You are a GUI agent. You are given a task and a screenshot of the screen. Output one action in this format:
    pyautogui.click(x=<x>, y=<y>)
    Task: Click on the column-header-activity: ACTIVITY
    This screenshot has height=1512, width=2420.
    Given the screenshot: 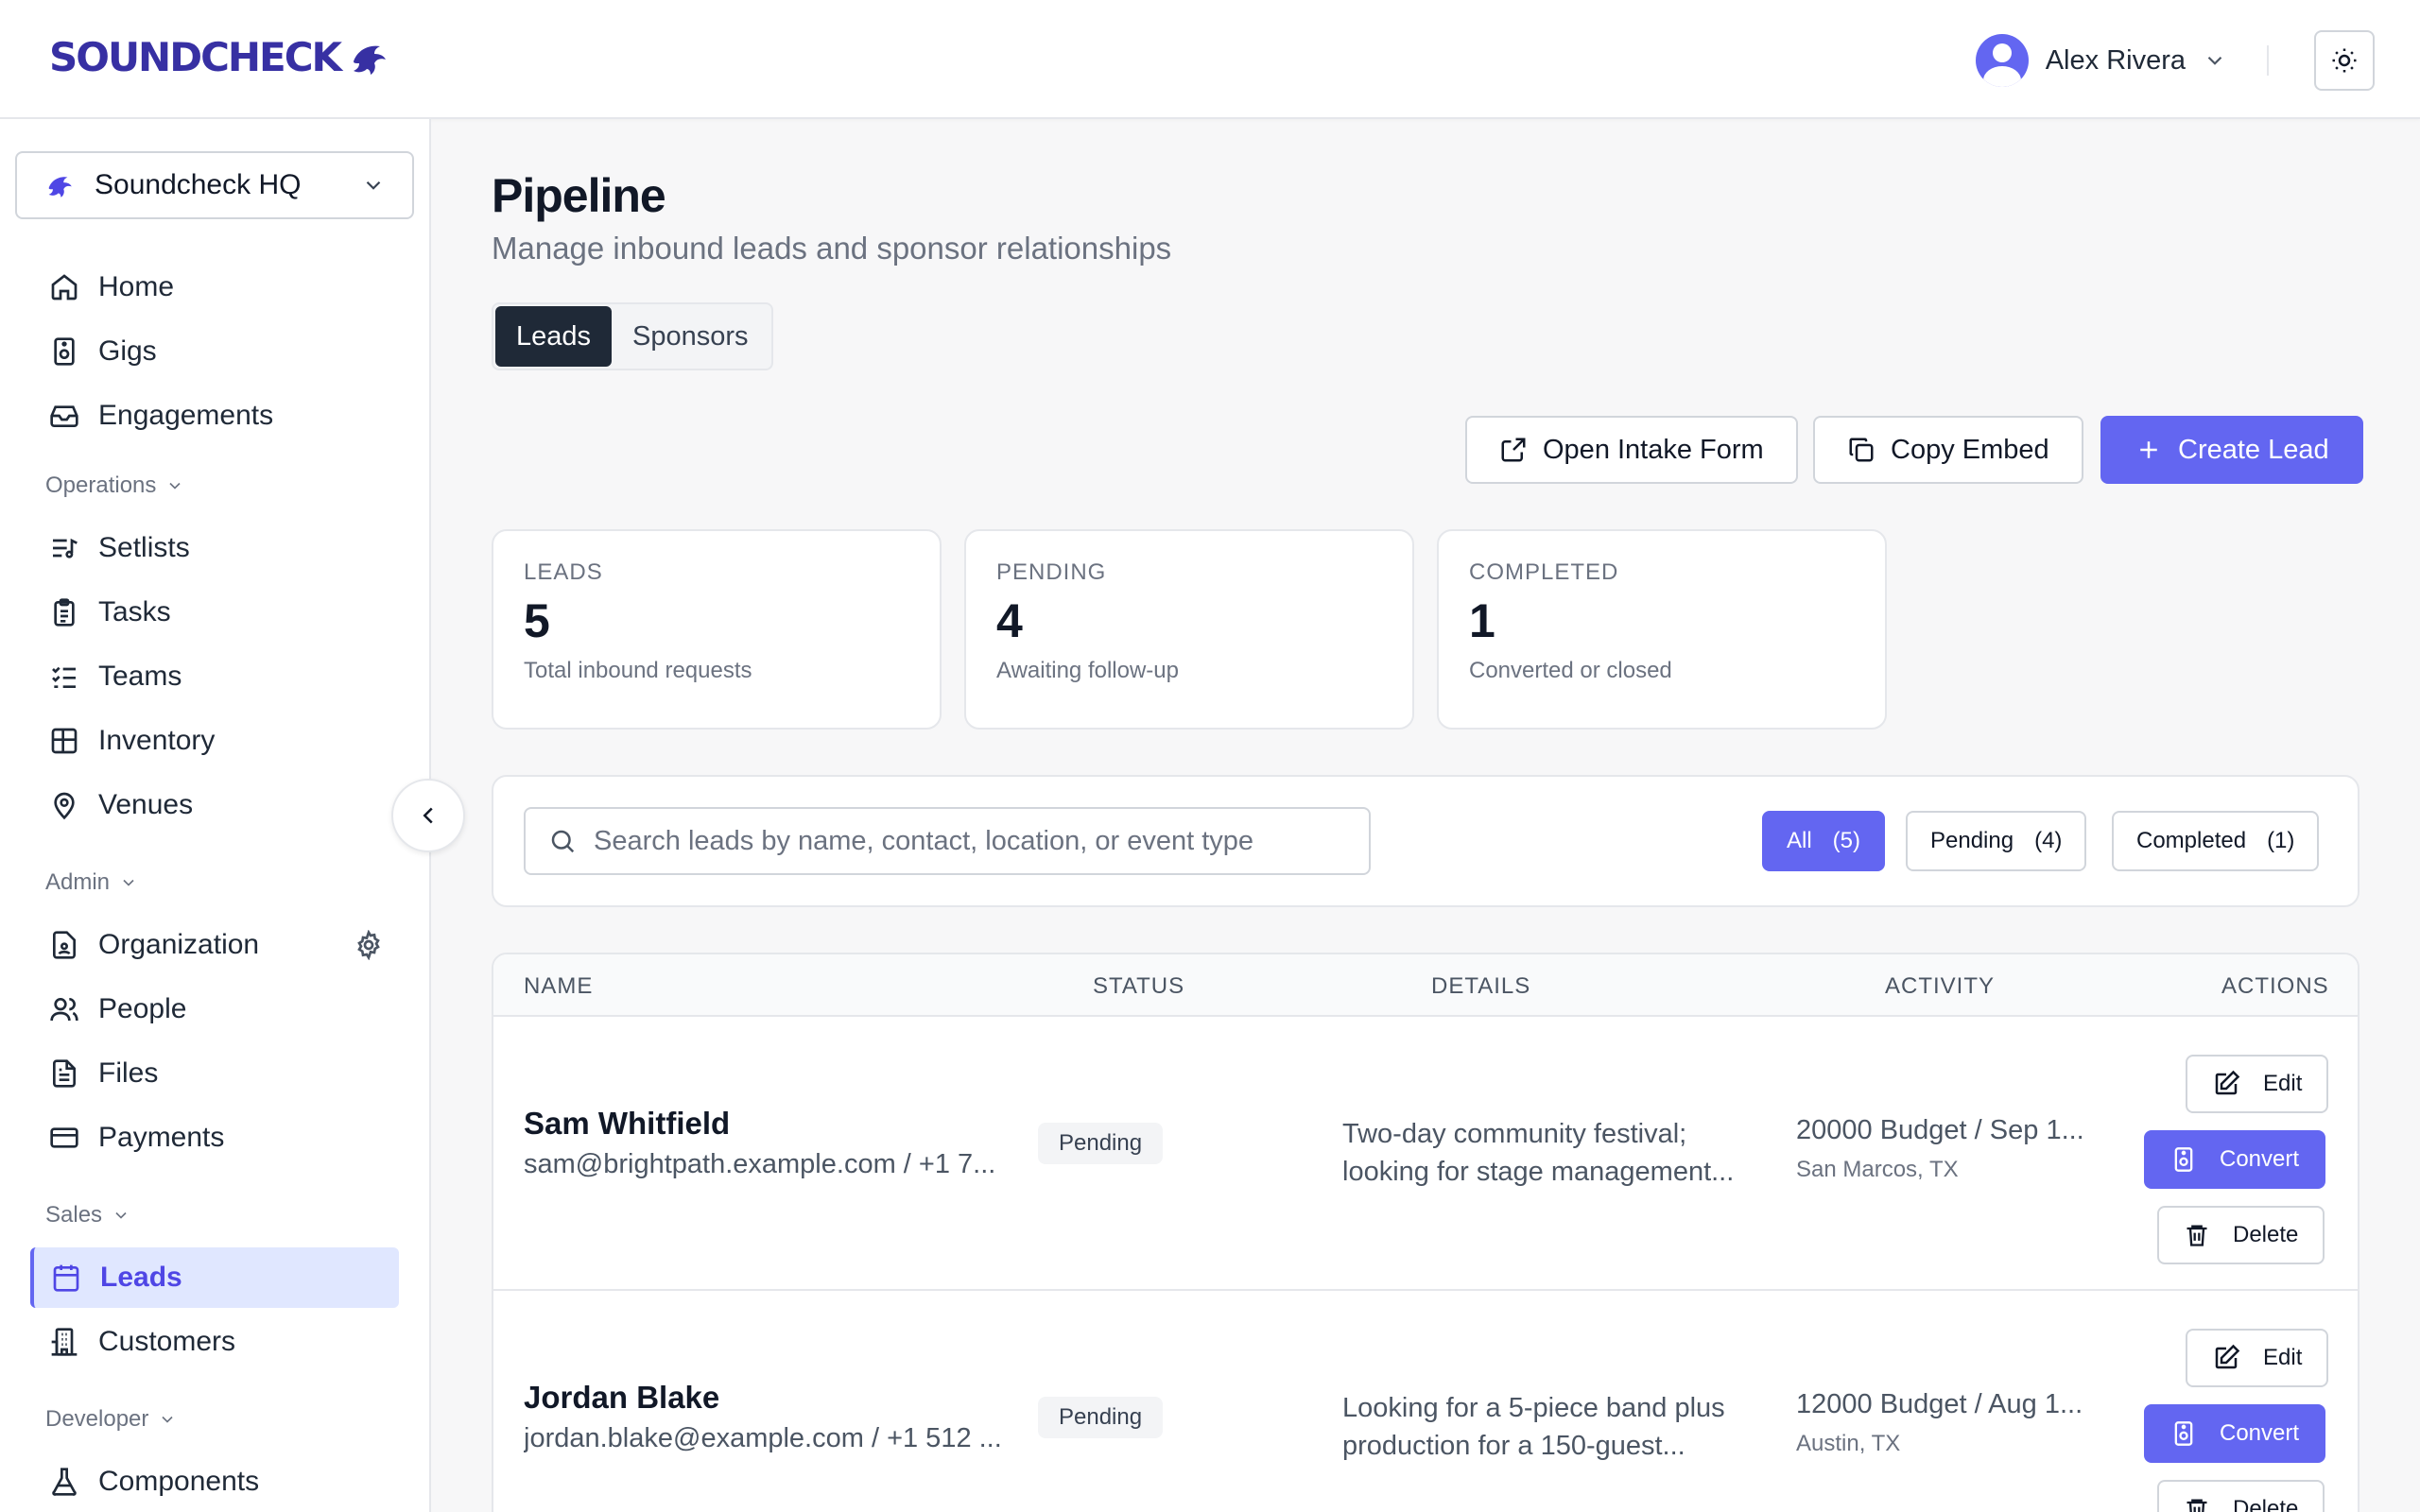 What is the action you would take?
    pyautogui.click(x=1940, y=986)
    